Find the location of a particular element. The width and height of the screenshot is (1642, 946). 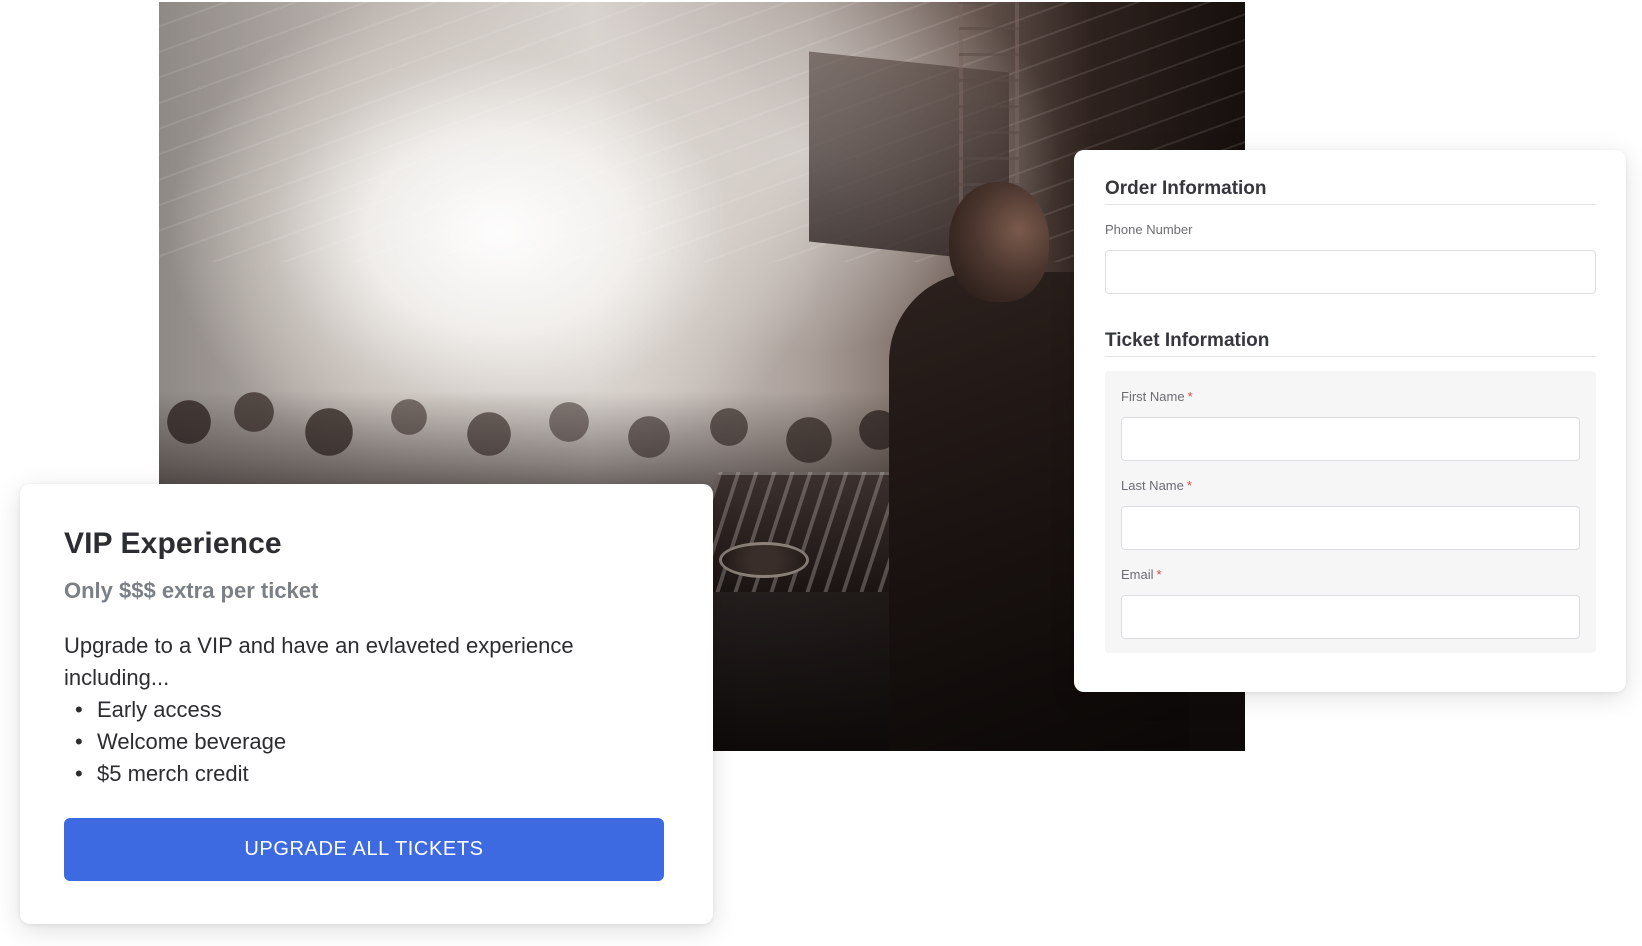

list-item: • Welcome beverage is located at coordinates (366, 742).